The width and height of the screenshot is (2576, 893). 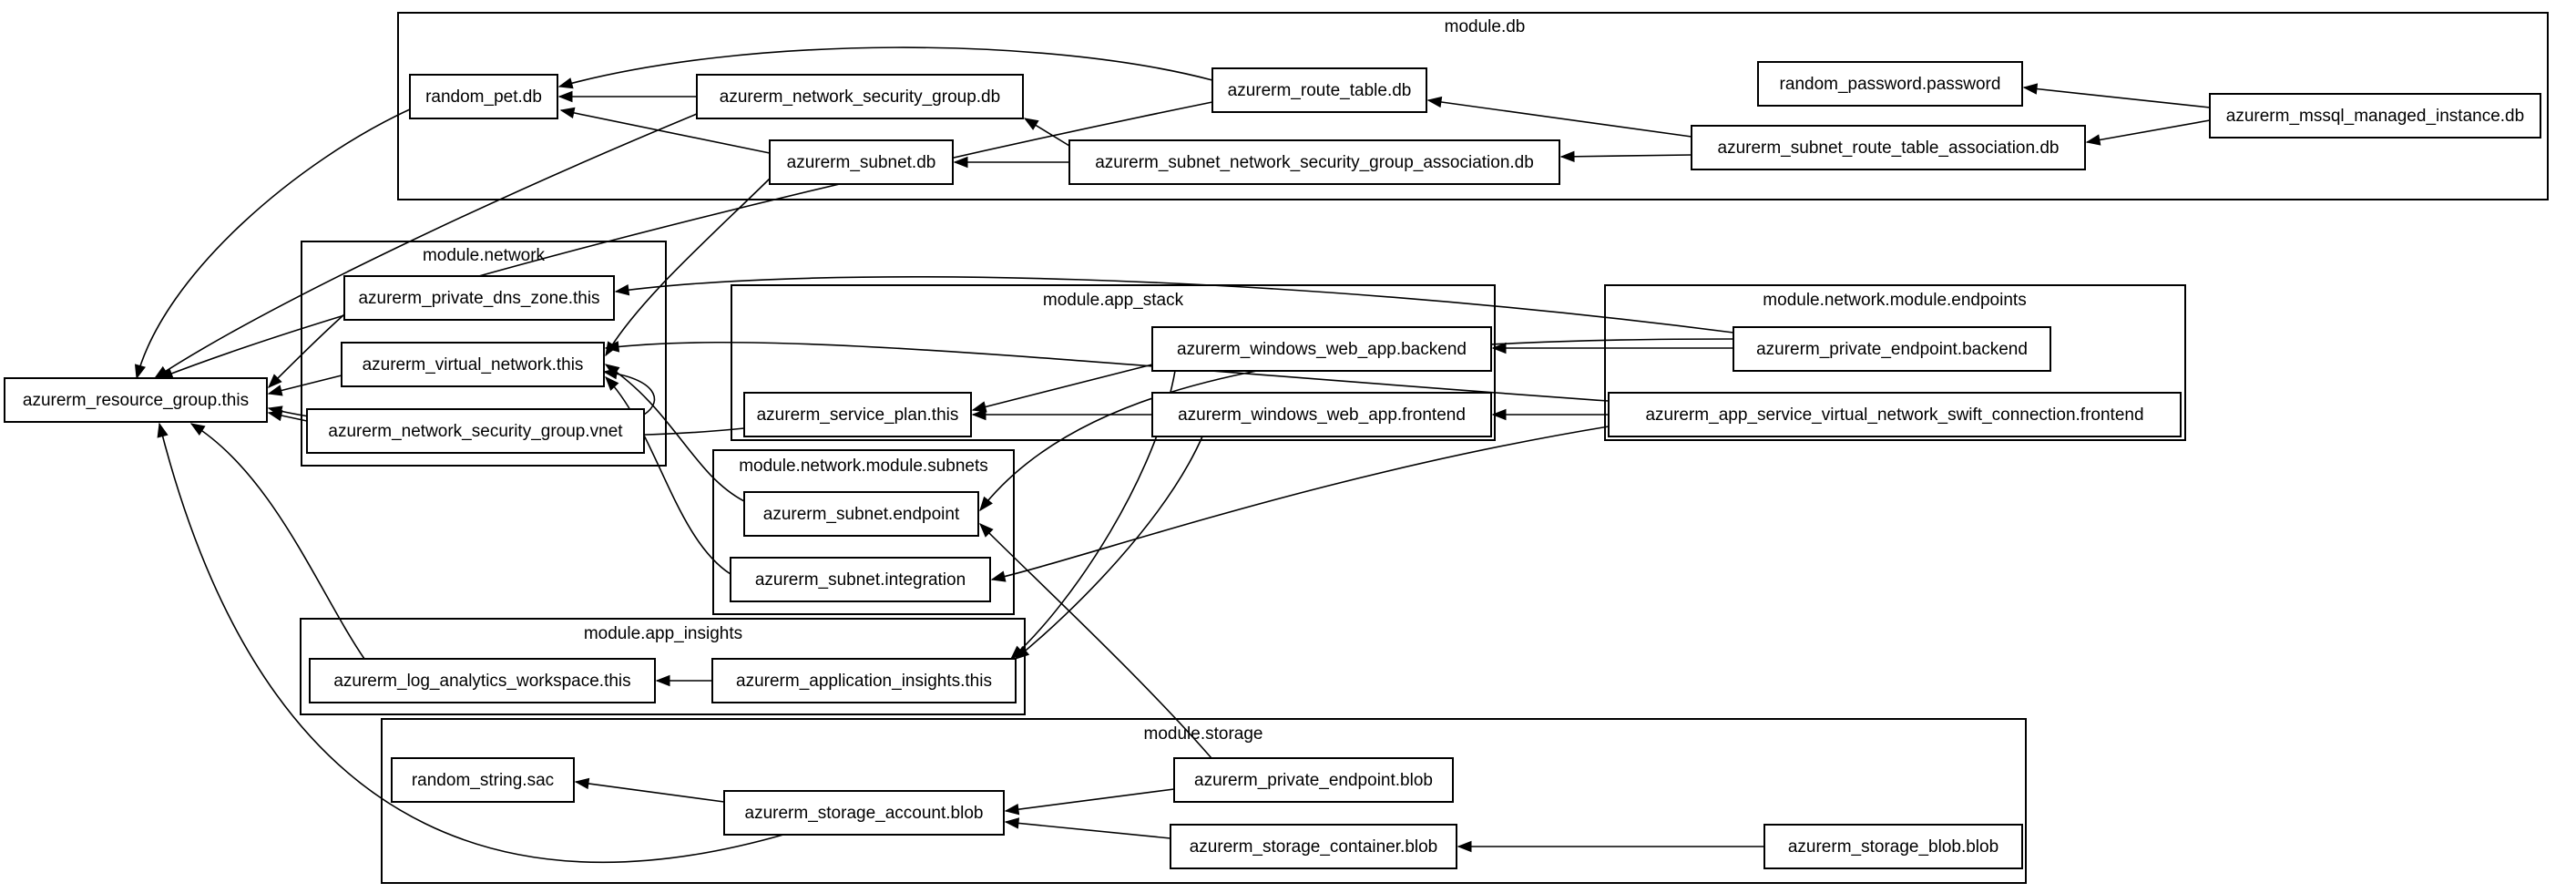 I want to click on edge-n_wfrontend-to-n_svcplan, so click(x=1061, y=415).